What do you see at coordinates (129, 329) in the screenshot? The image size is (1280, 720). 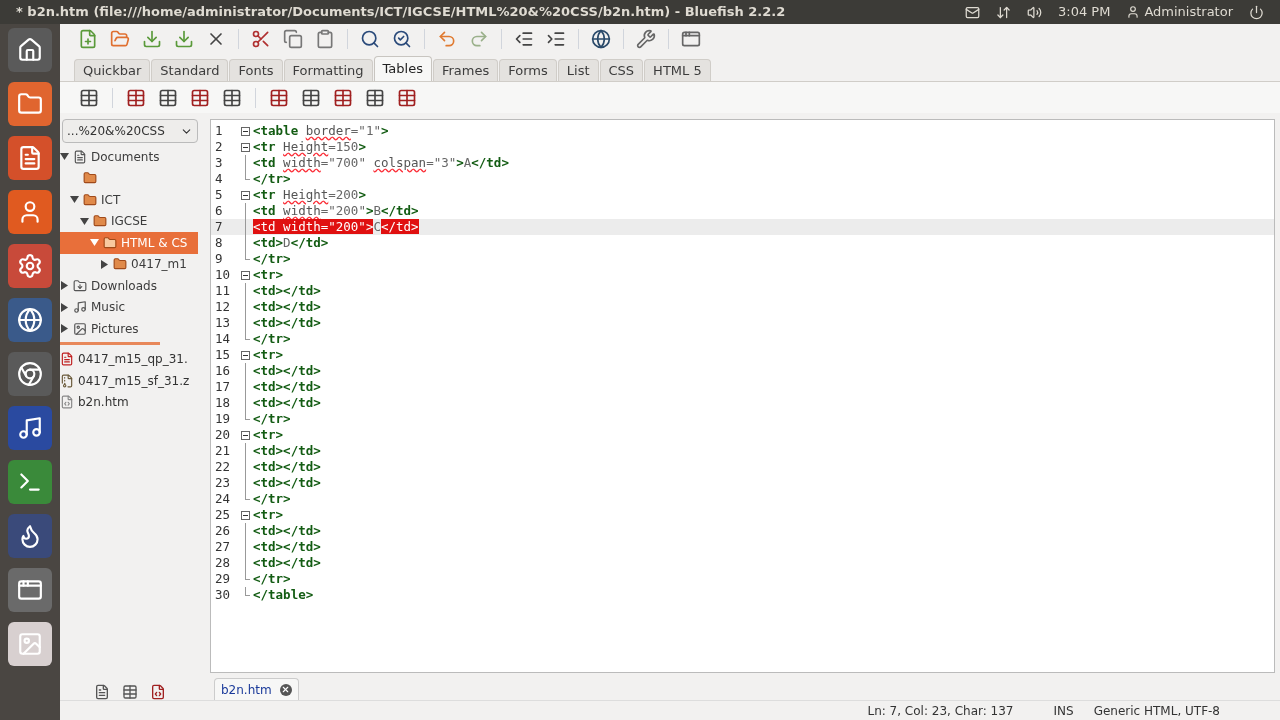 I see `tree-row: Pictures` at bounding box center [129, 329].